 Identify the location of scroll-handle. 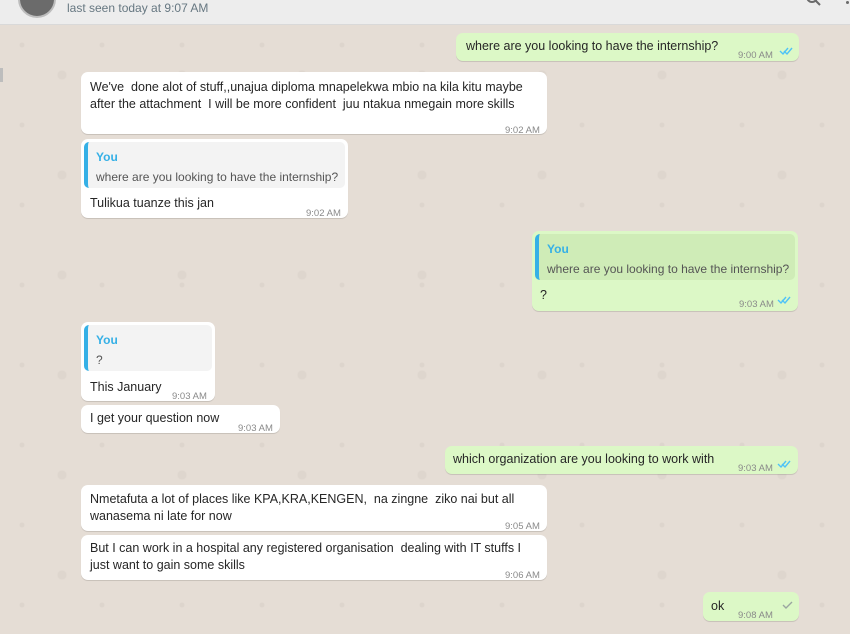
(1, 75).